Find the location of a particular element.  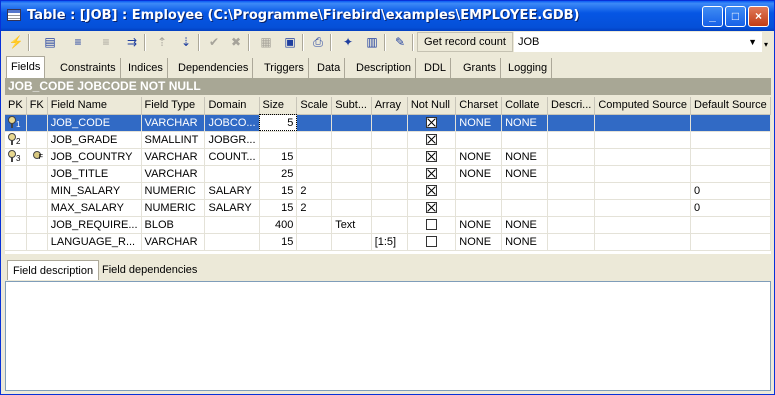

cell-size: 25 is located at coordinates (278, 174).